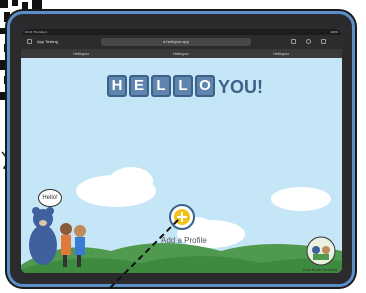 The width and height of the screenshot is (366, 293). Describe the element at coordinates (50, 198) in the screenshot. I see `speech-bubble: Hello!` at that location.